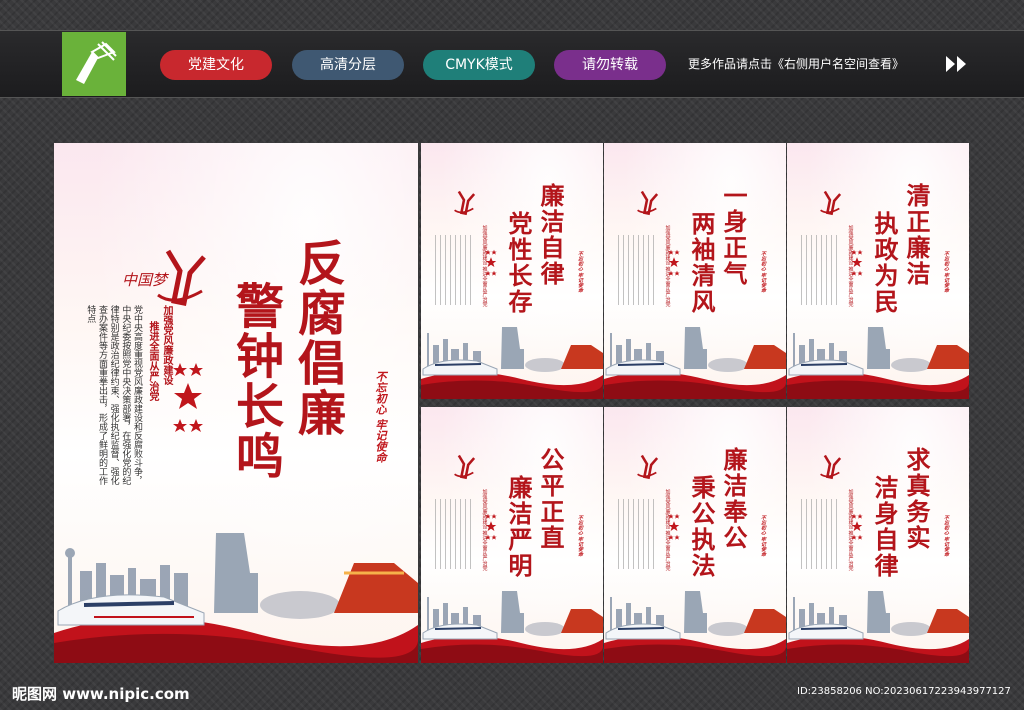 The width and height of the screenshot is (1024, 710). What do you see at coordinates (957, 64) in the screenshot?
I see `double-chevron-right-icon` at bounding box center [957, 64].